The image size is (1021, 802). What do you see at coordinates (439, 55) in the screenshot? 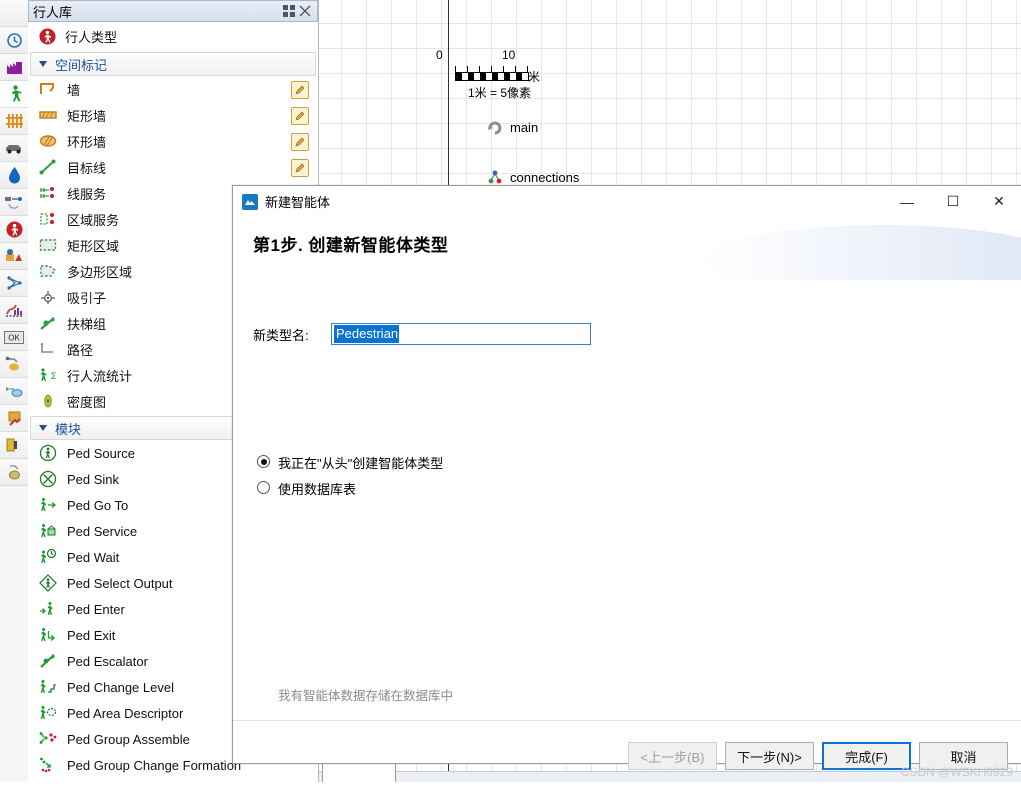
I see `ruler-start-label: 0` at bounding box center [439, 55].